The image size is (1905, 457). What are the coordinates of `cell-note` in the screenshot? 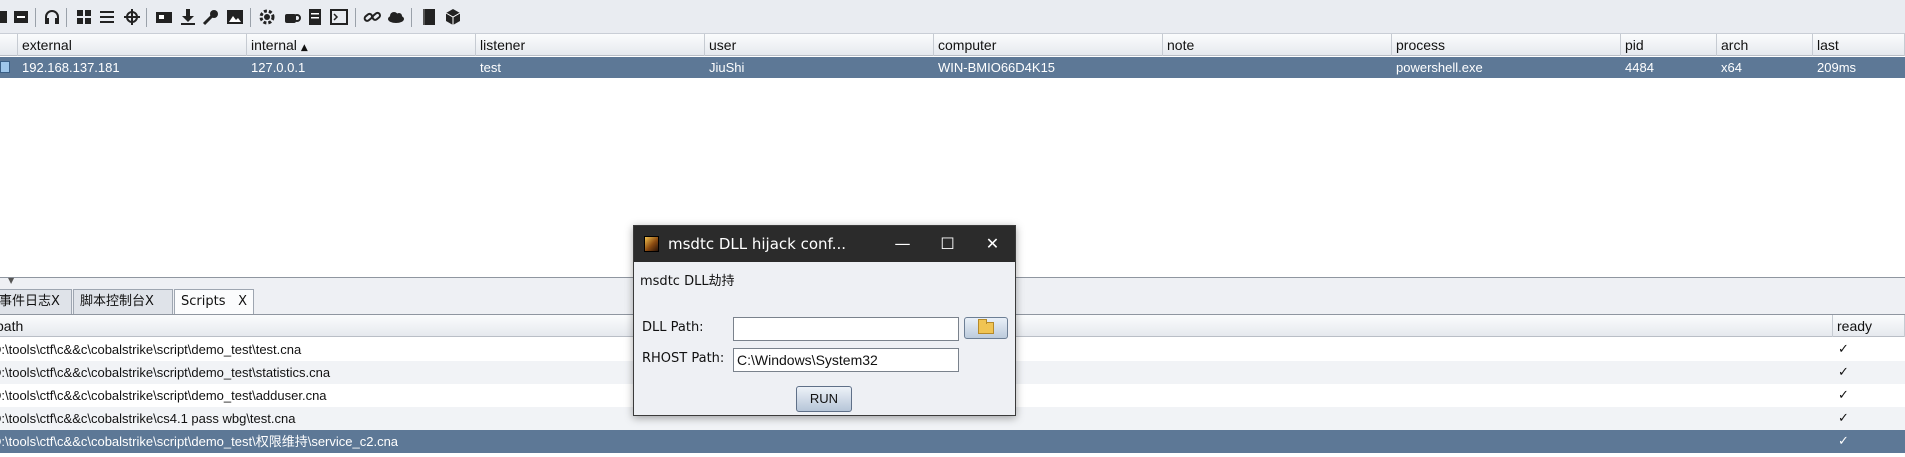 It's located at (1277, 67).